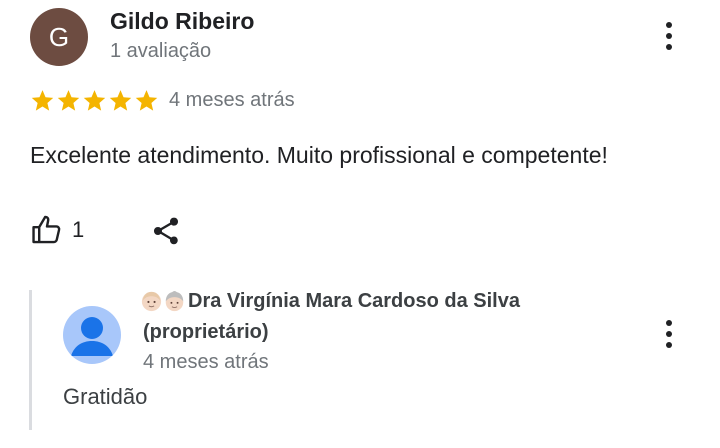 The image size is (720, 448). Describe the element at coordinates (46, 229) in the screenshot. I see `thumb-up-icon` at that location.